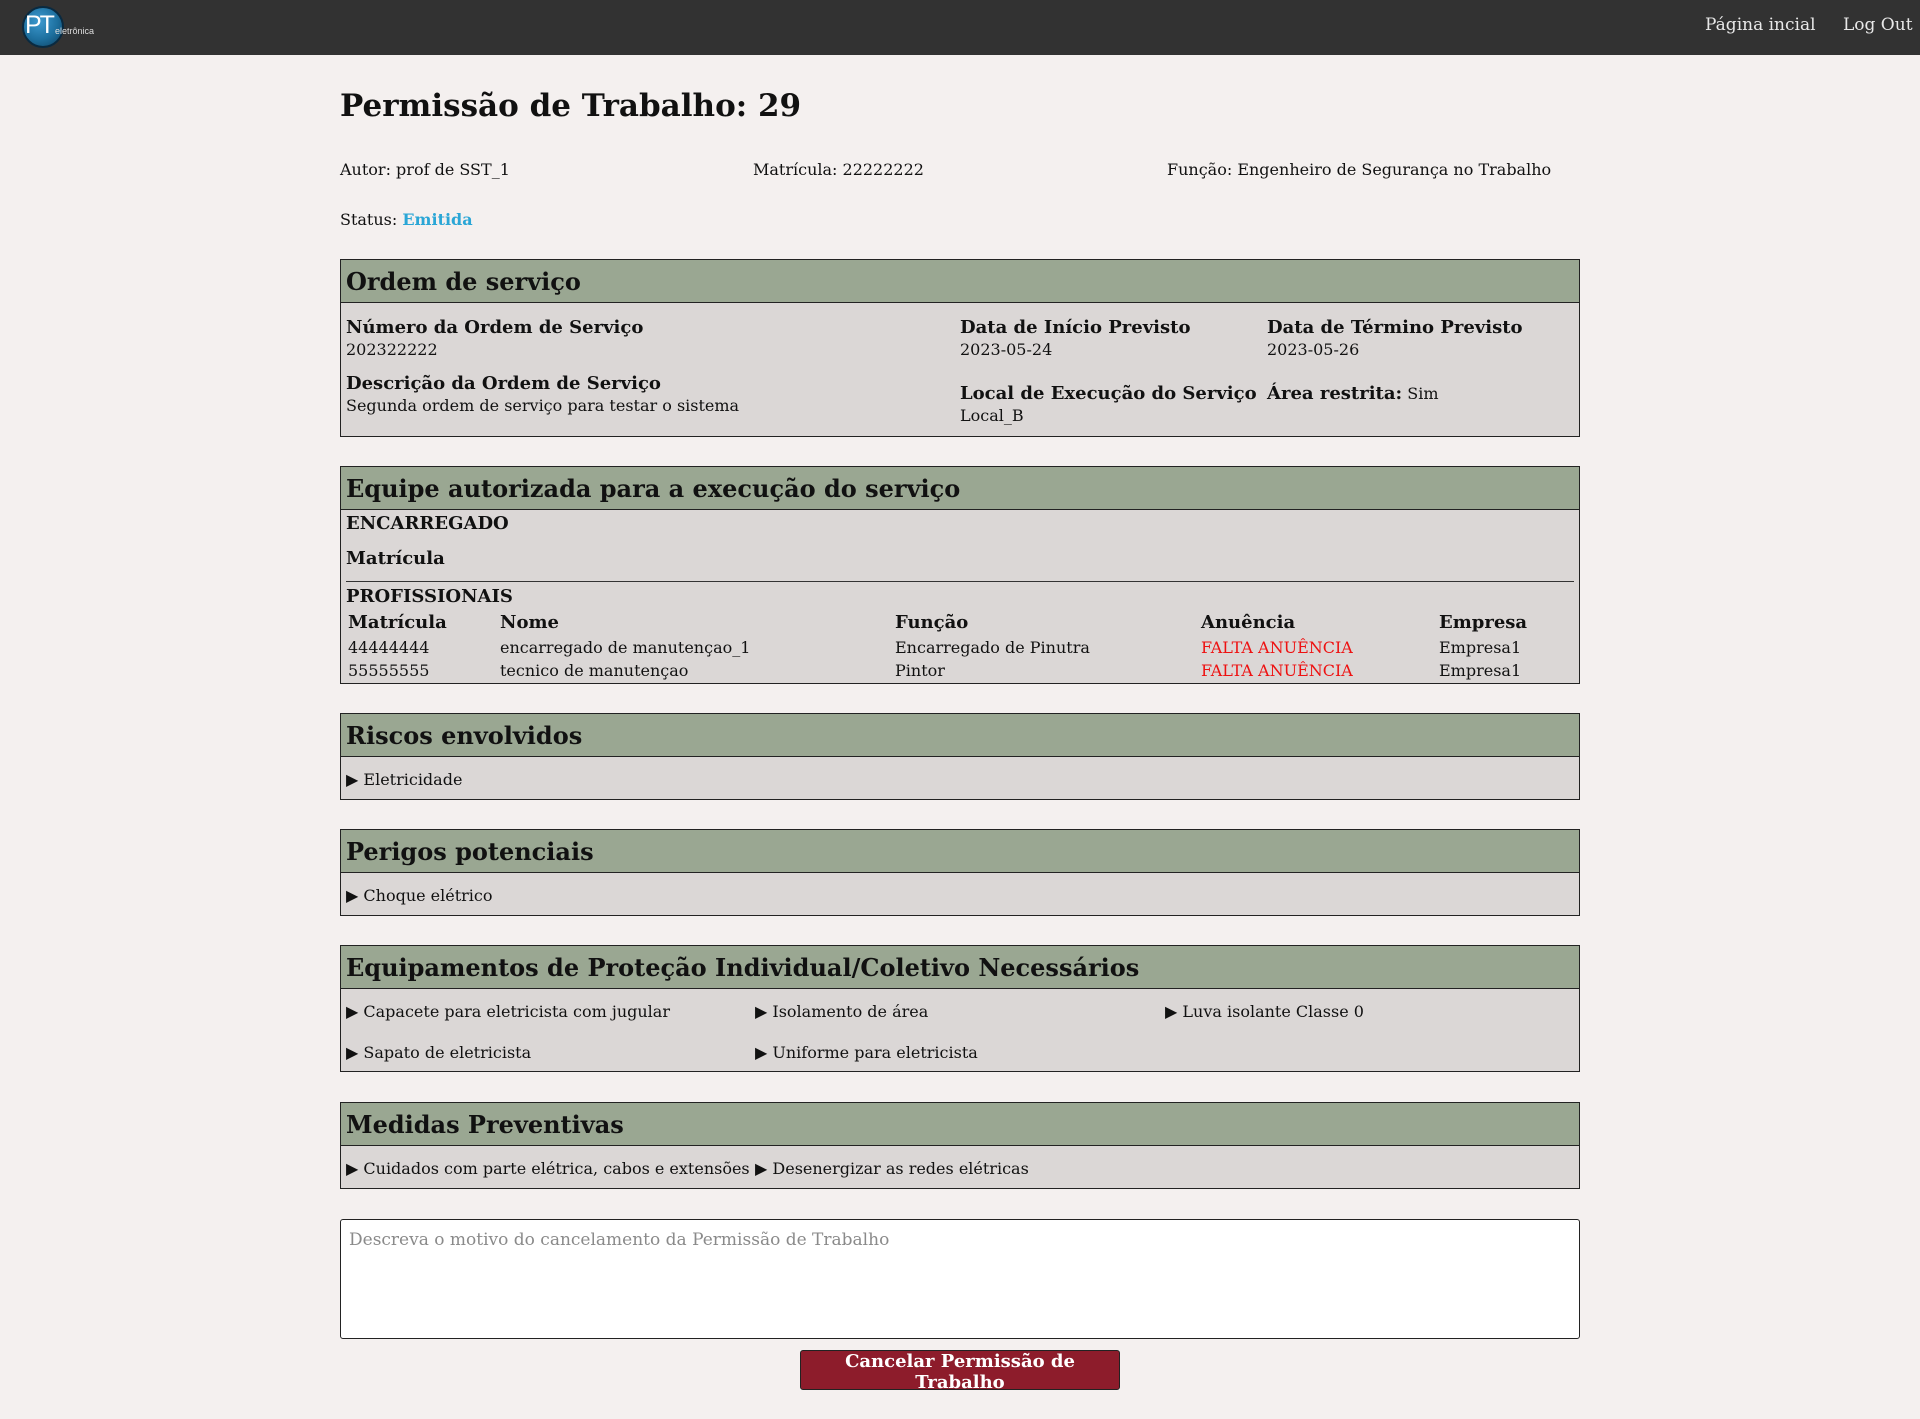  What do you see at coordinates (1075, 327) in the screenshot?
I see `start-date-label: Data de Início Previsto` at bounding box center [1075, 327].